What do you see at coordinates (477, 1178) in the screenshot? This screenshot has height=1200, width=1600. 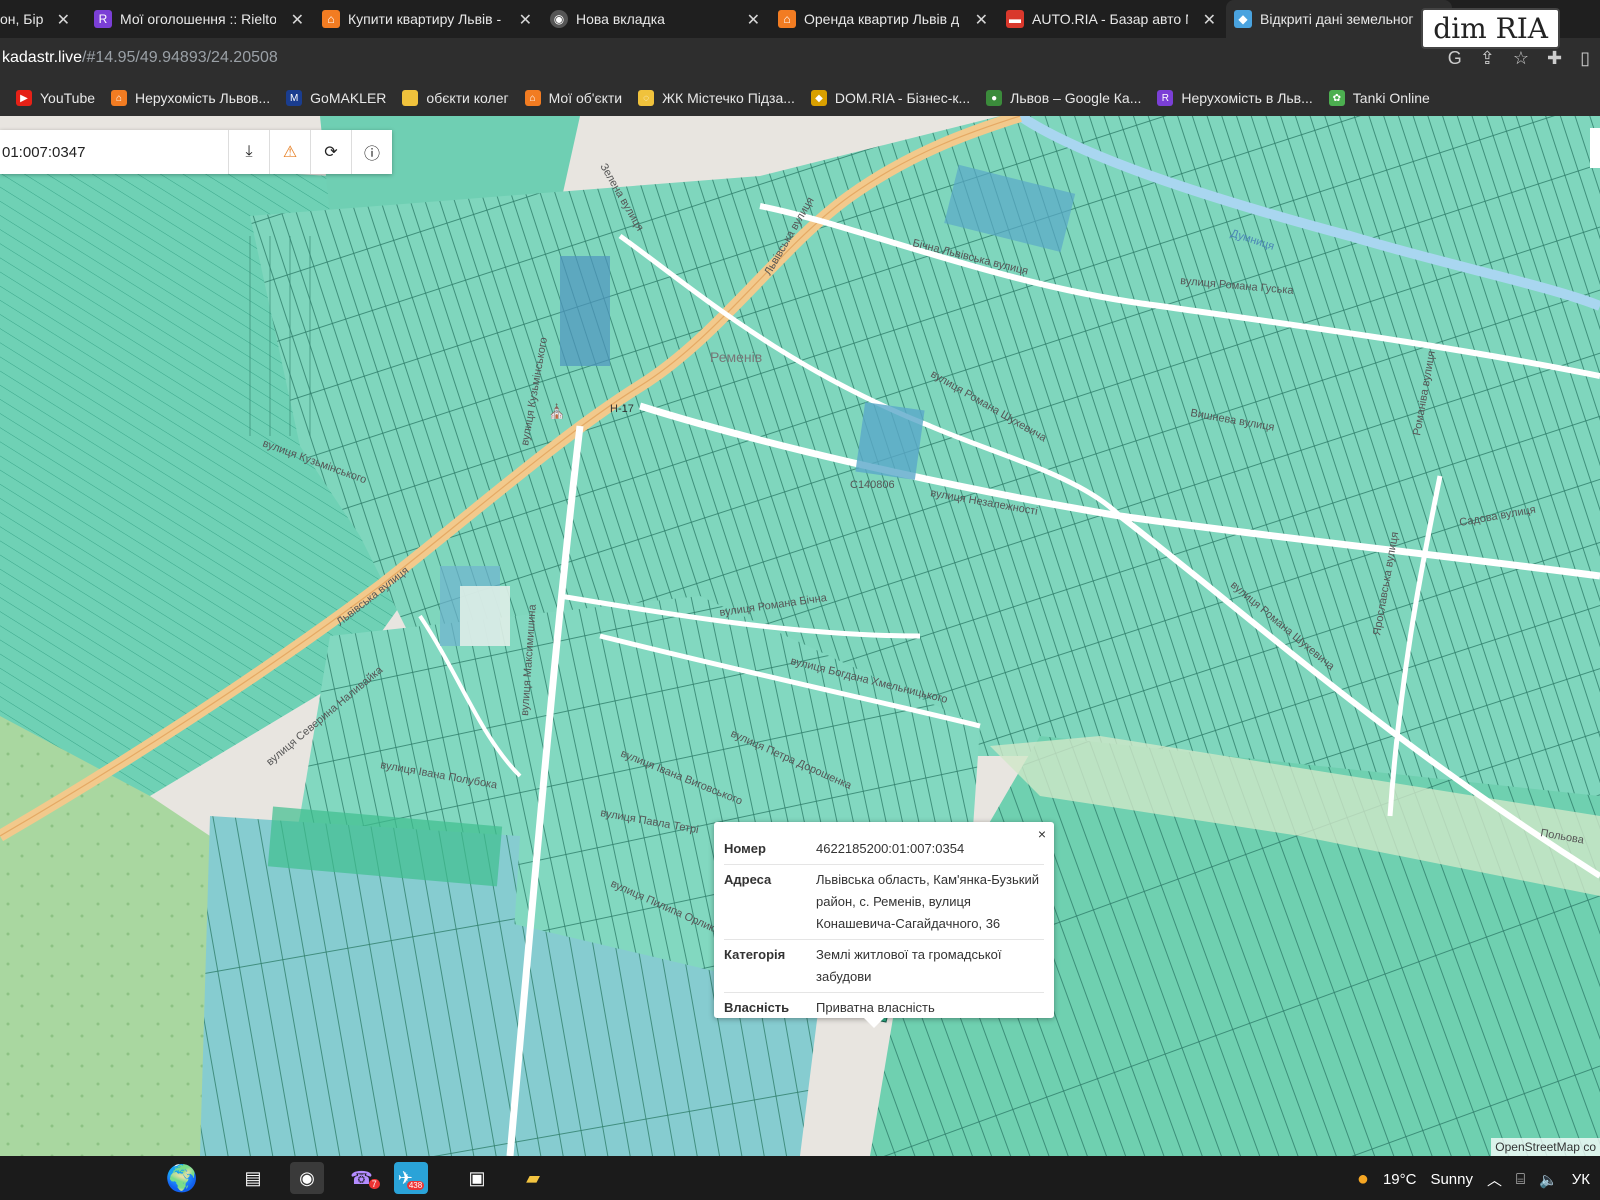 I see `app-taskbar-icon: ▣` at bounding box center [477, 1178].